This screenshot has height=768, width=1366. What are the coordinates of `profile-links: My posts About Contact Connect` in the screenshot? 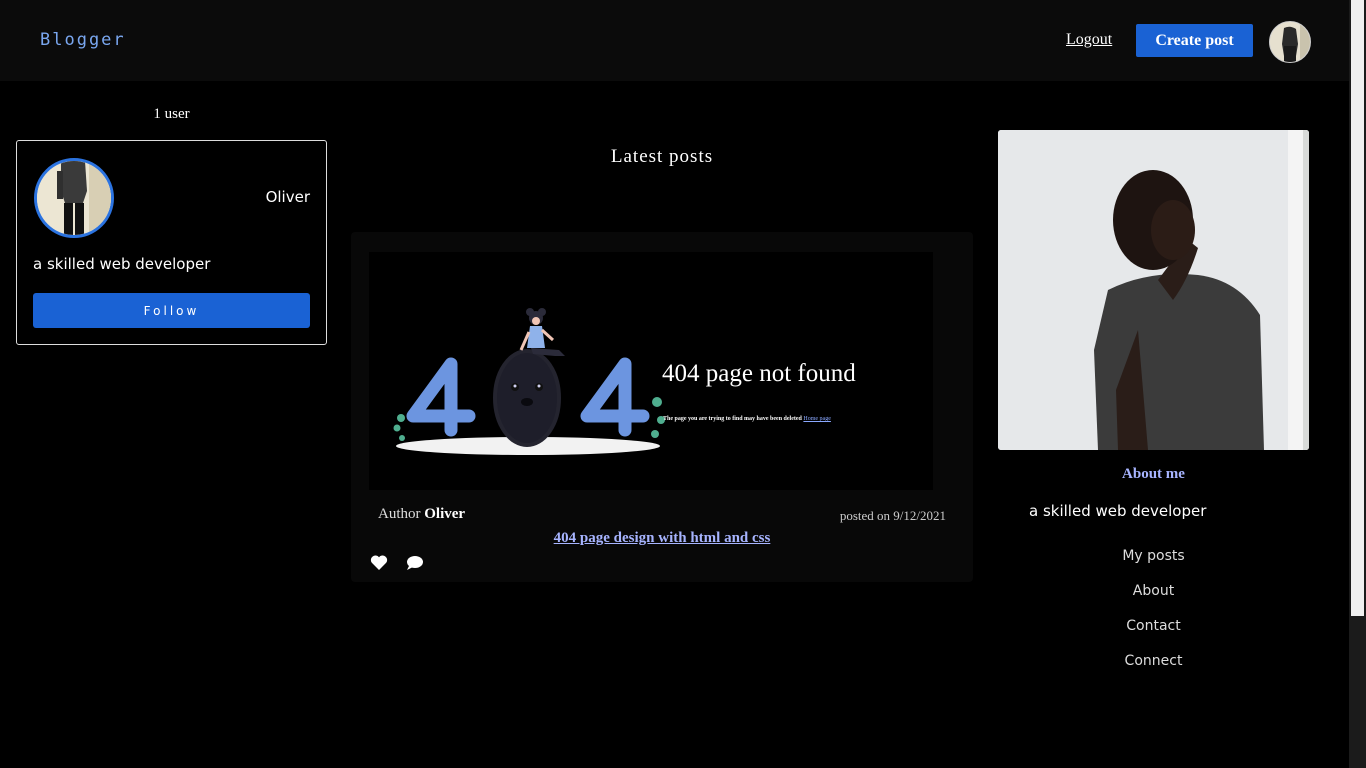 It's located at (1153, 618).